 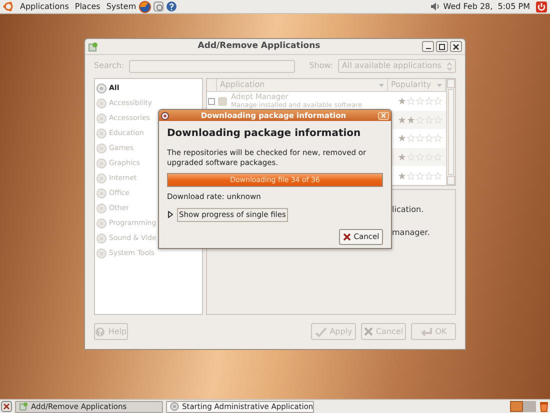 I want to click on close-icon, so click(x=456, y=47).